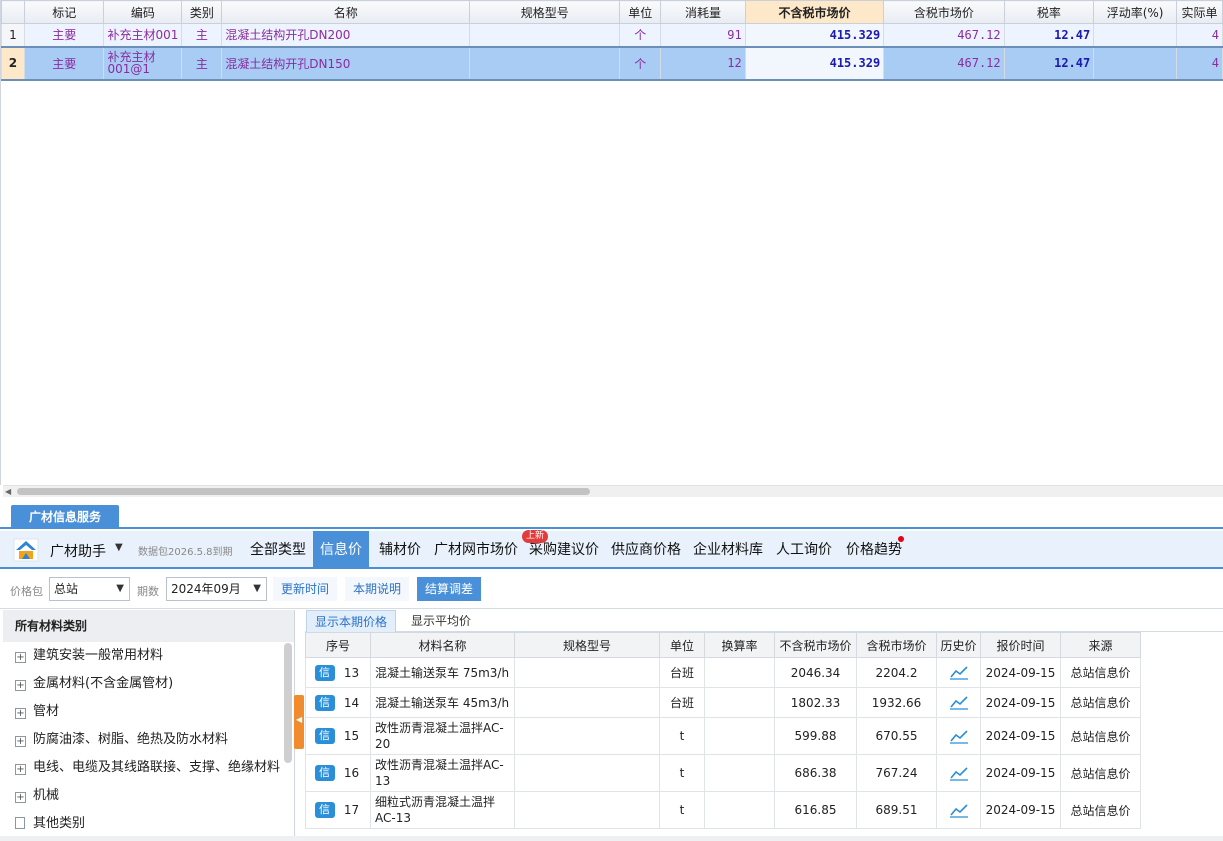  Describe the element at coordinates (1199, 12) in the screenshot. I see `grid-header-actual: 实际单` at that location.